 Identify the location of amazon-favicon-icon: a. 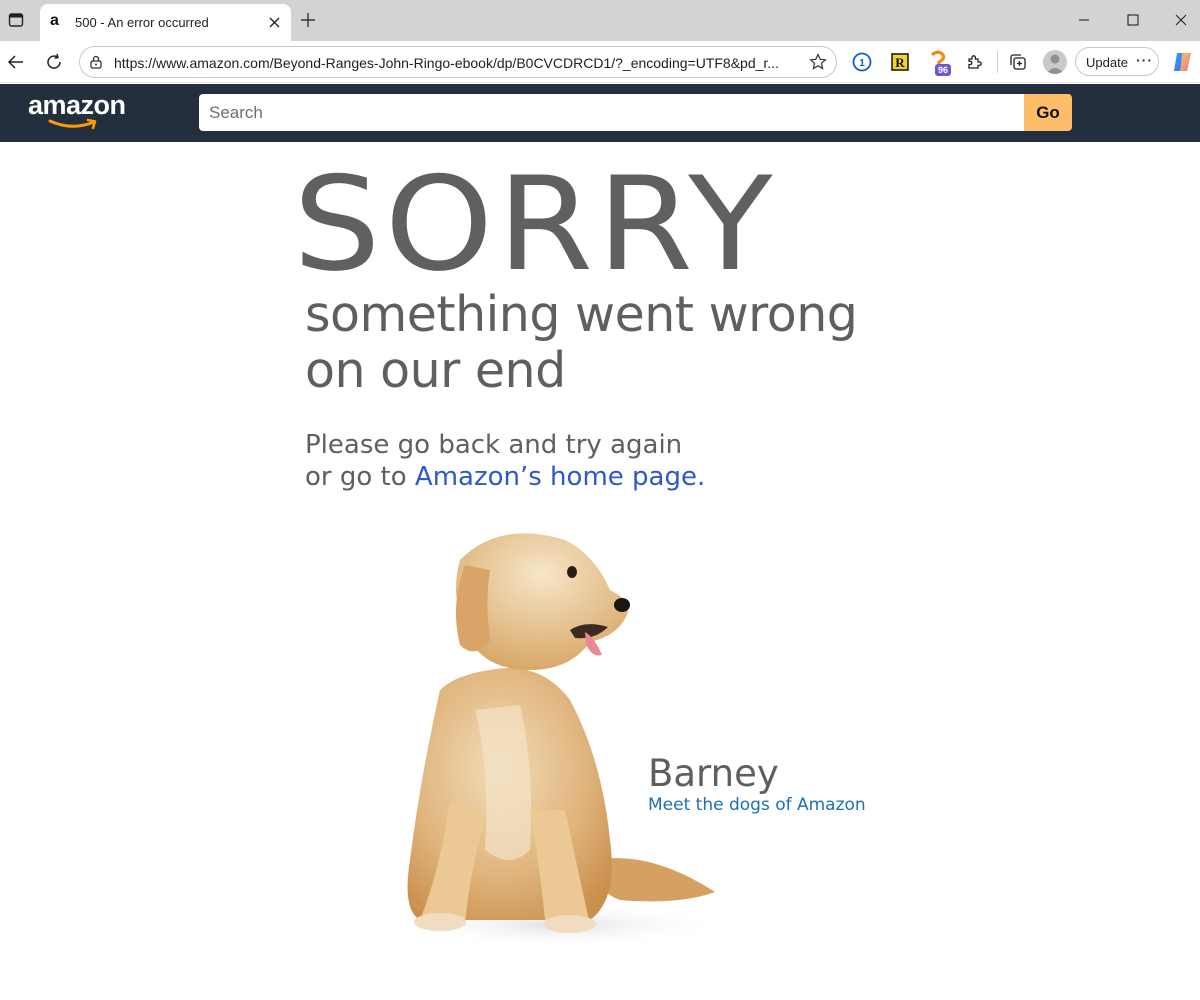
(54, 20).